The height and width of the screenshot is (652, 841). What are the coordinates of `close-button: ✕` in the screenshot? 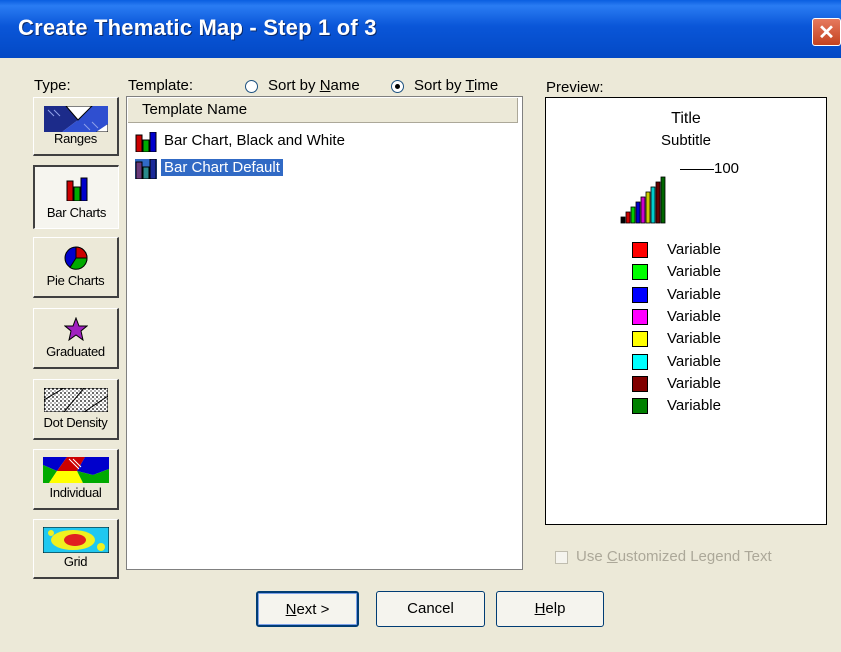 It's located at (826, 32).